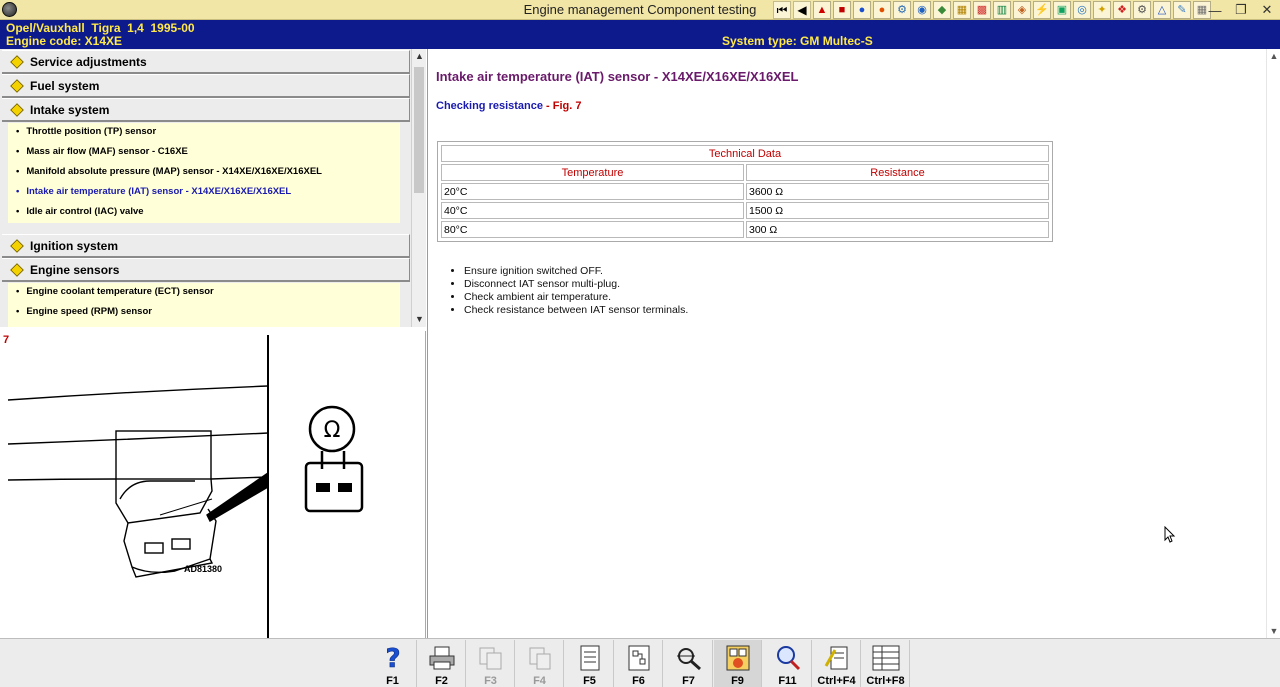 The image size is (1280, 687). Describe the element at coordinates (203, 569) in the screenshot. I see `figure-code: AD81380` at that location.